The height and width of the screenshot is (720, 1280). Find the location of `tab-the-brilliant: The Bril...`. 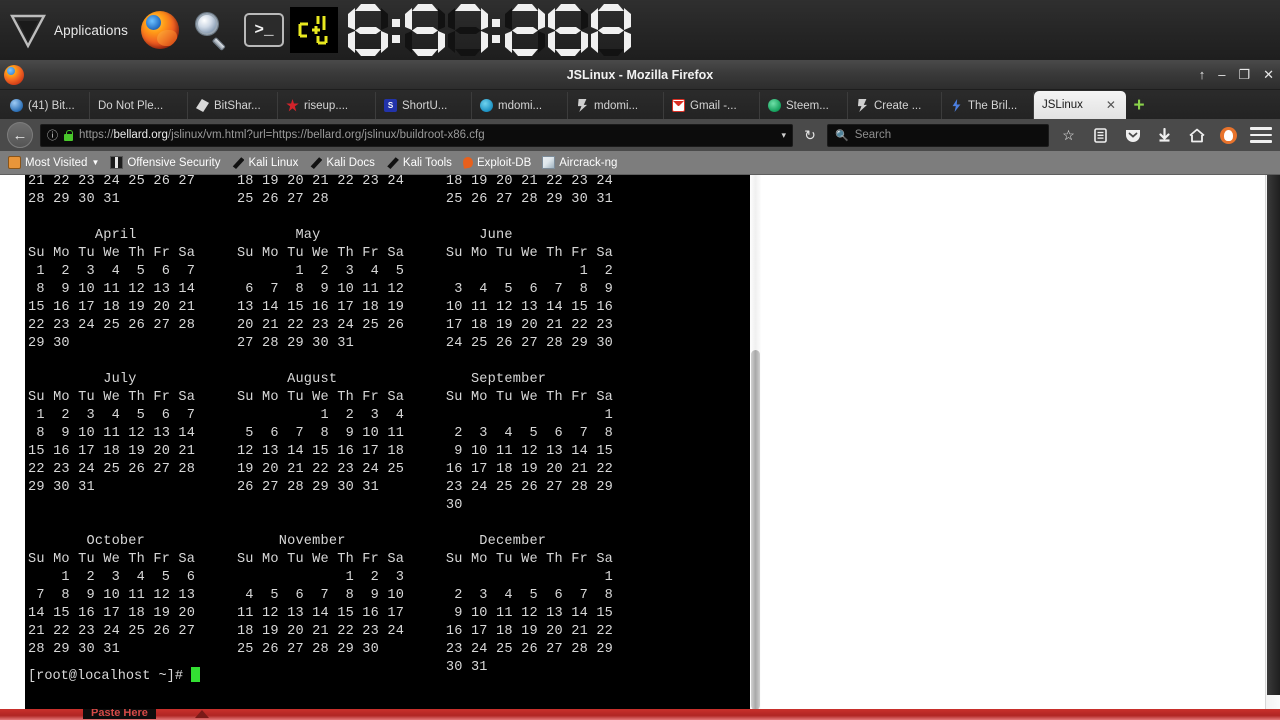

tab-the-brilliant: The Bril... is located at coordinates (988, 105).